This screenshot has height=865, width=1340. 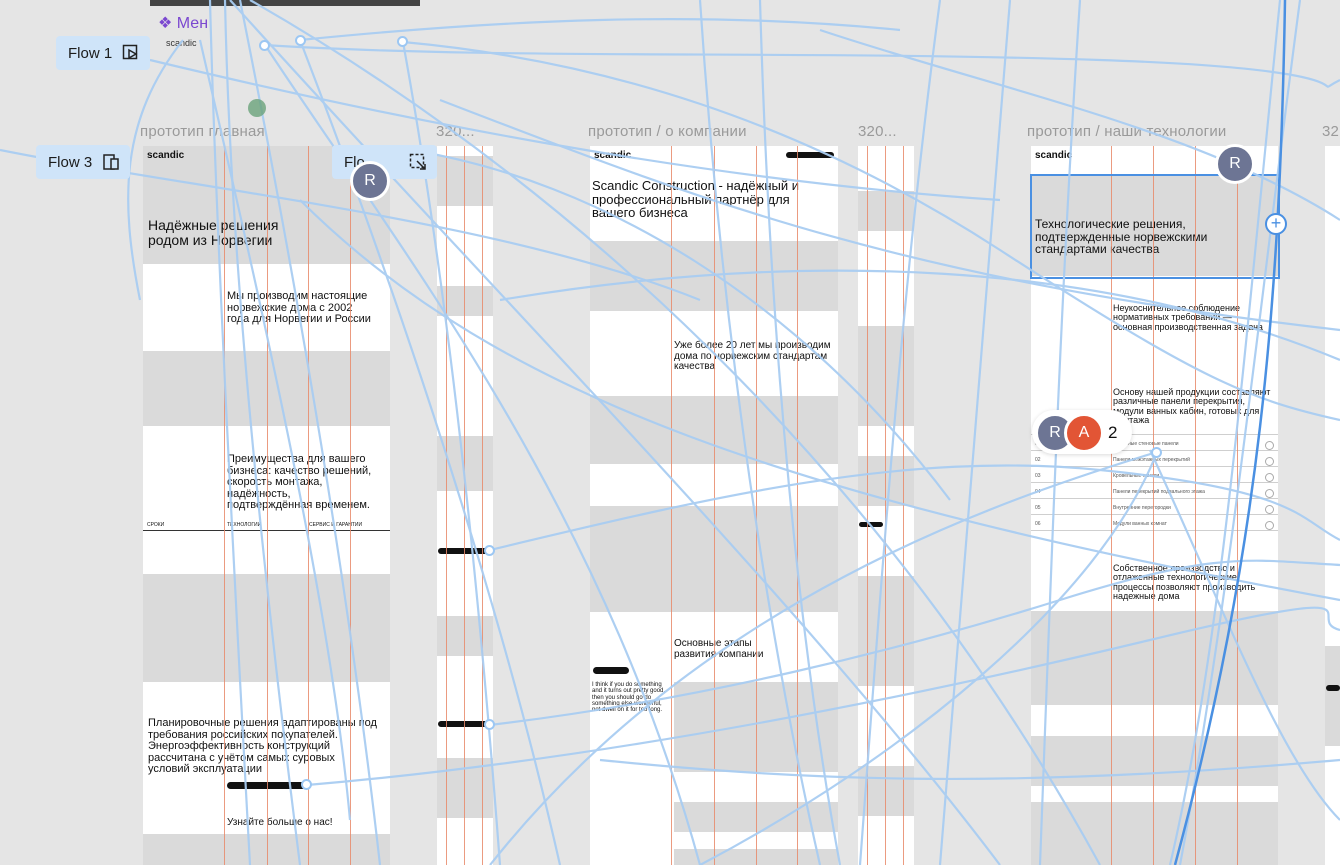 I want to click on frame-label-tech-mobile: 32, so click(x=1330, y=131).